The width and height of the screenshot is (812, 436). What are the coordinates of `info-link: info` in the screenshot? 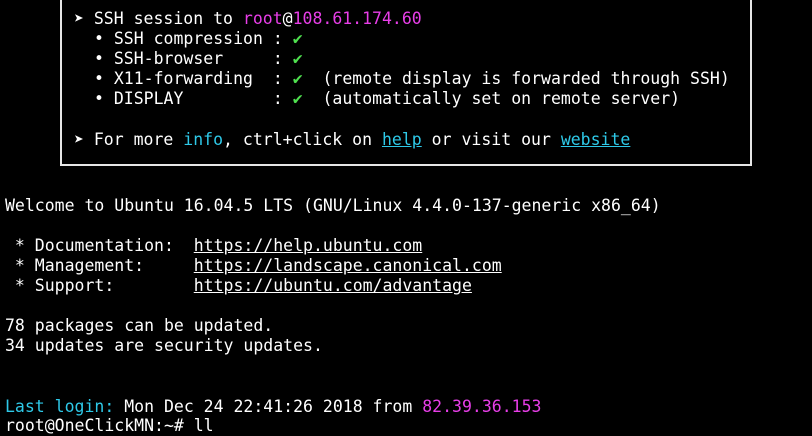 It's located at (203, 139).